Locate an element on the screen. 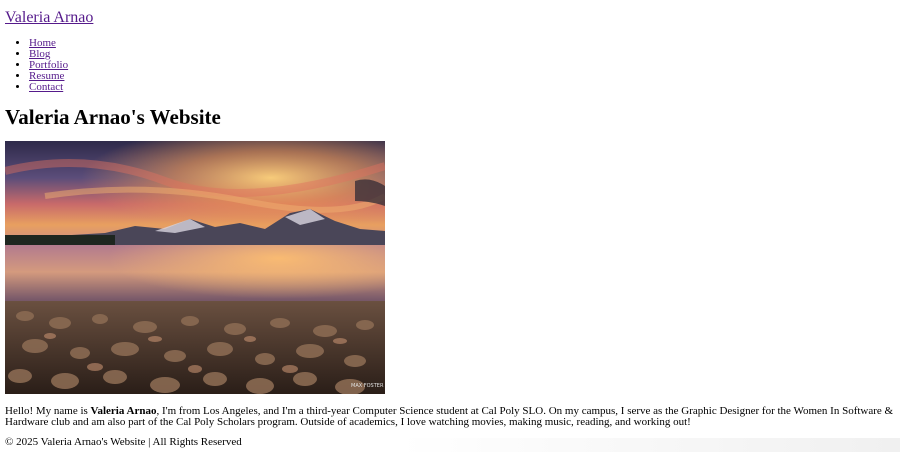 This screenshot has width=900, height=452. site-title: Valeria Arnao is located at coordinates (49, 18).